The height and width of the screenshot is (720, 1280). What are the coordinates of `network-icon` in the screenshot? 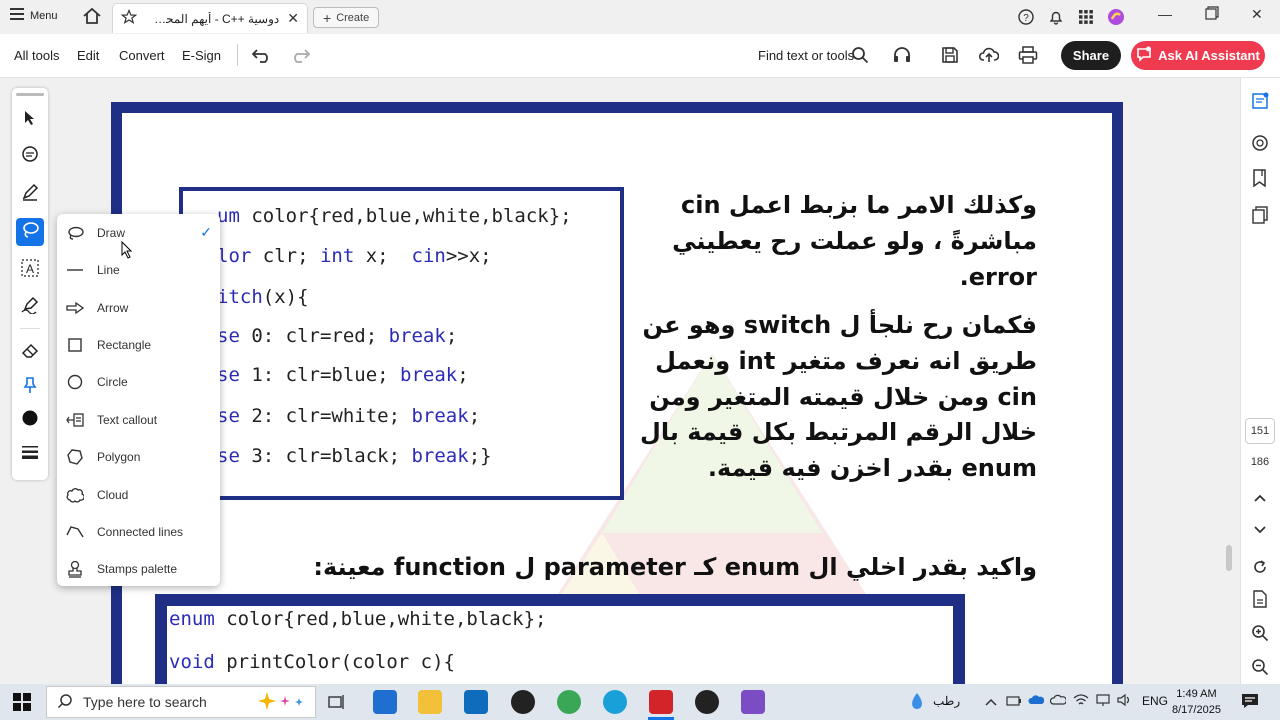 It's located at (1103, 702).